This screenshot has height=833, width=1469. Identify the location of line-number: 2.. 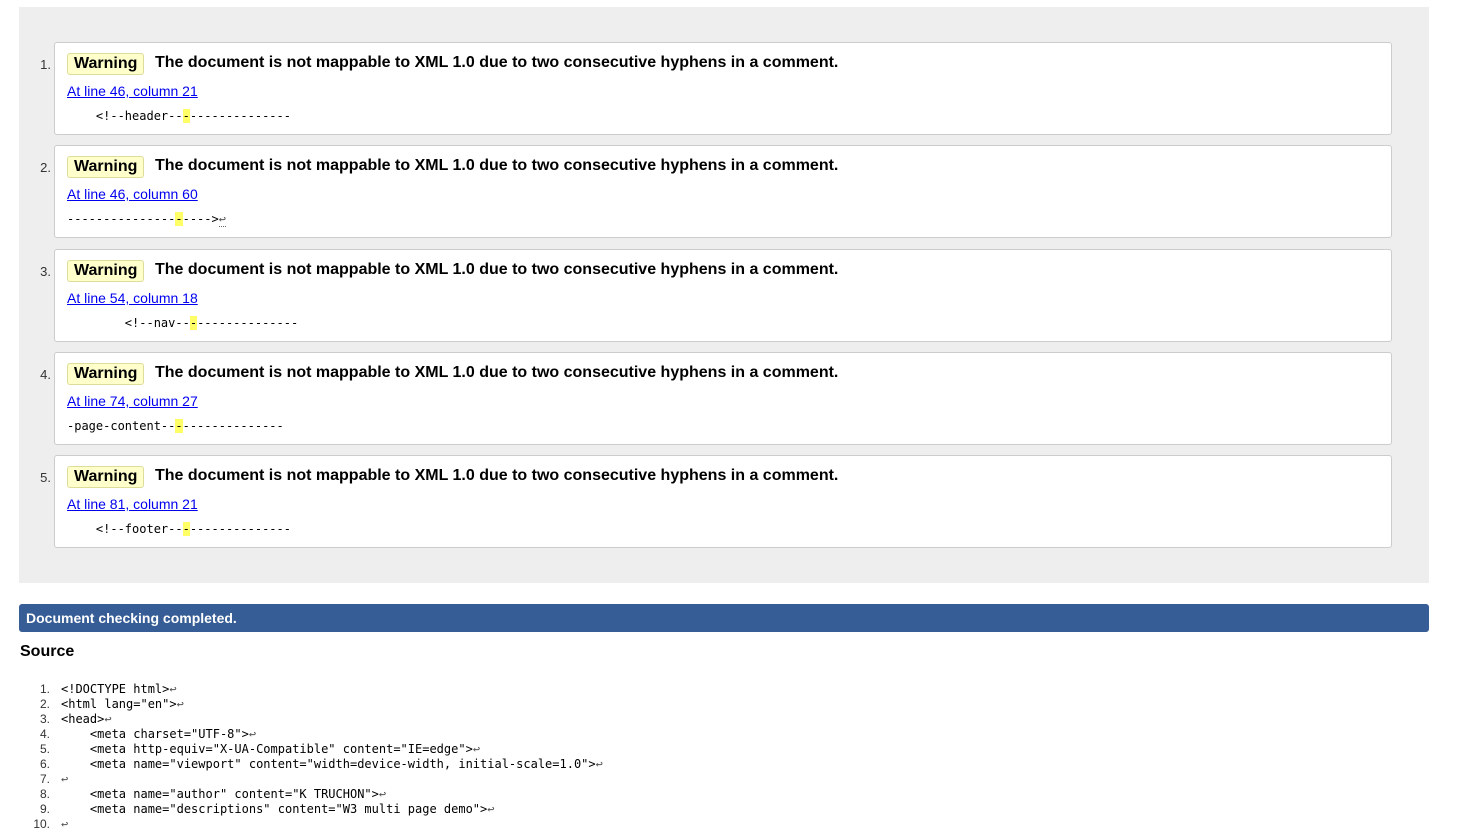
(44, 704).